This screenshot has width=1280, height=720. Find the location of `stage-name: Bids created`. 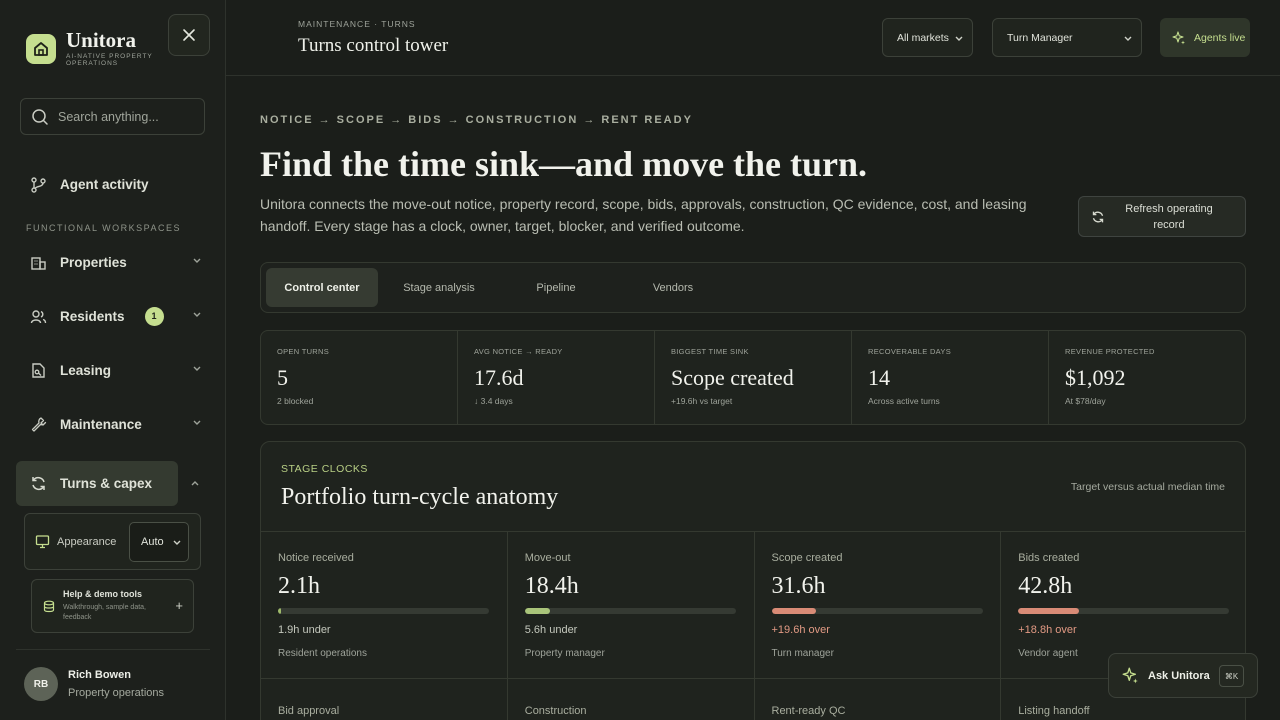

stage-name: Bids created is located at coordinates (1049, 558).